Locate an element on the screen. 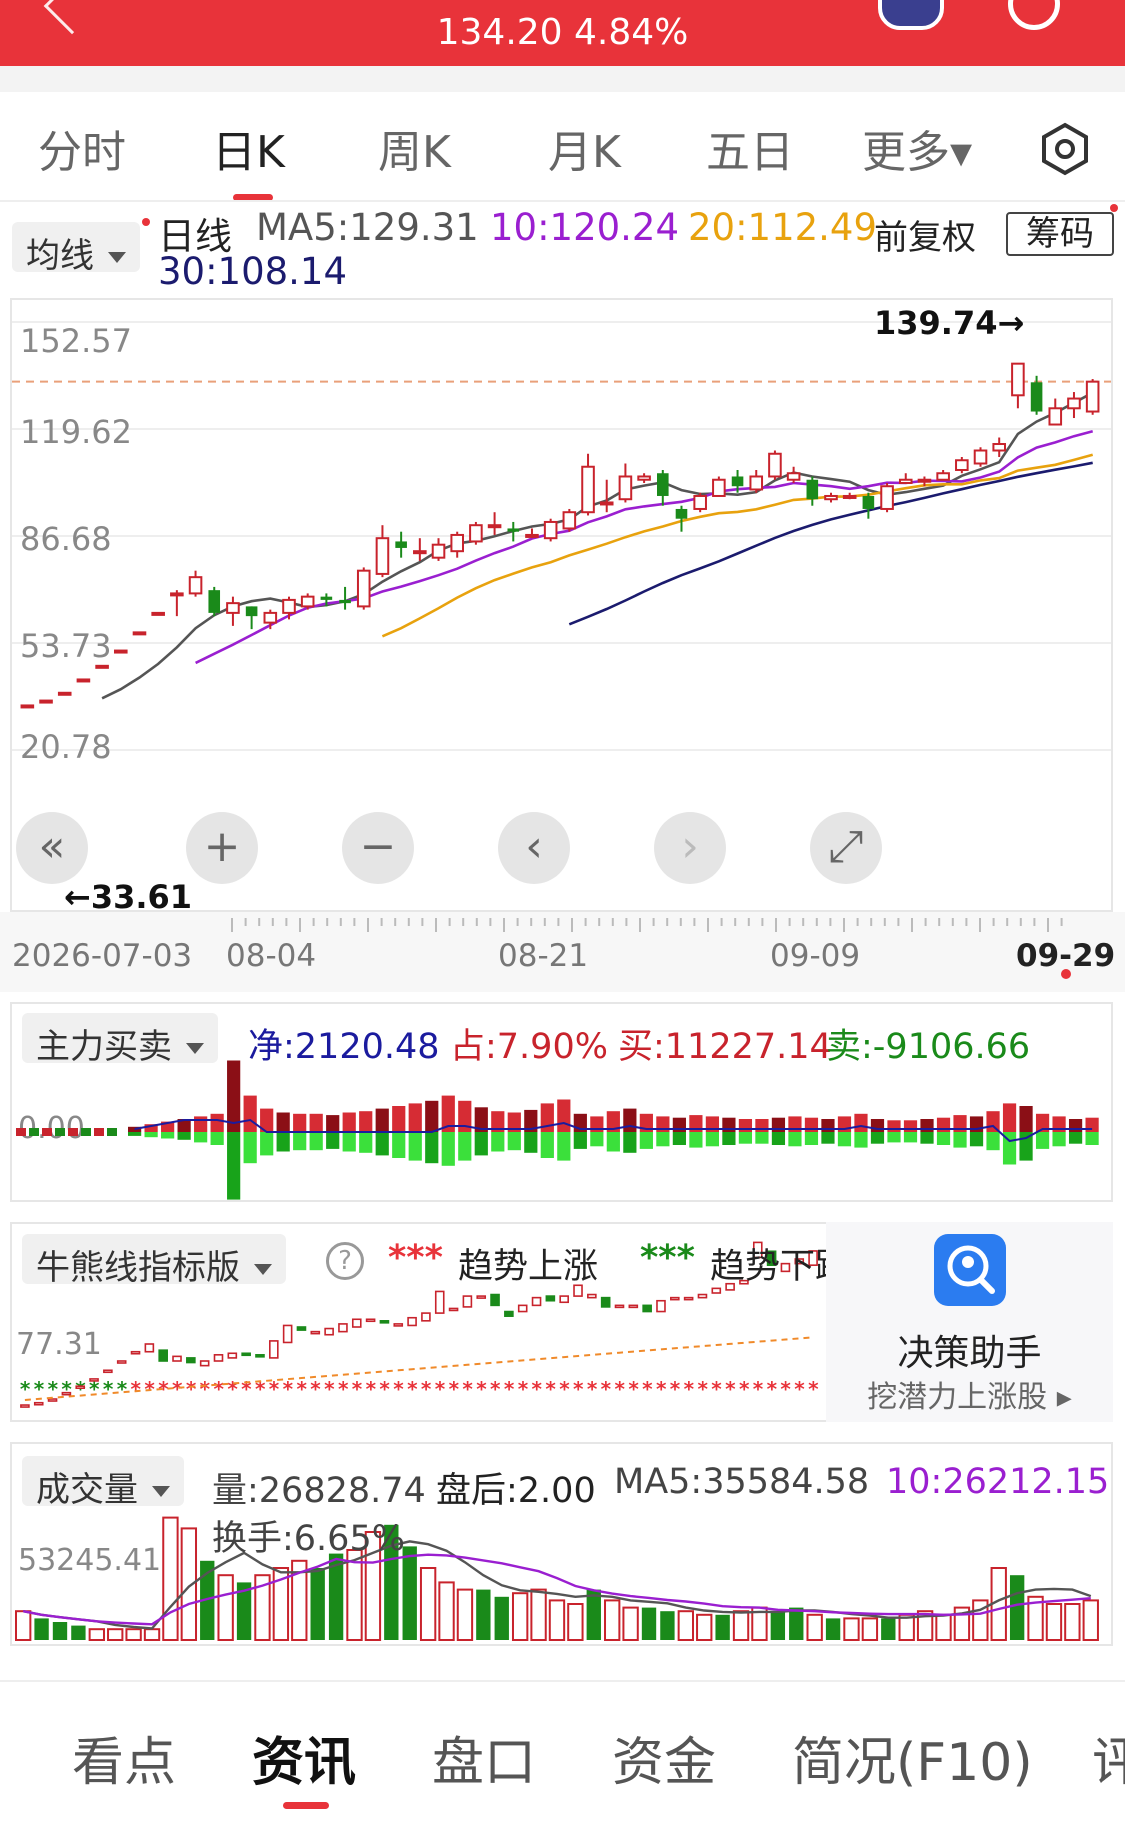 The image size is (1125, 1835). help-icon: ? is located at coordinates (345, 1261).